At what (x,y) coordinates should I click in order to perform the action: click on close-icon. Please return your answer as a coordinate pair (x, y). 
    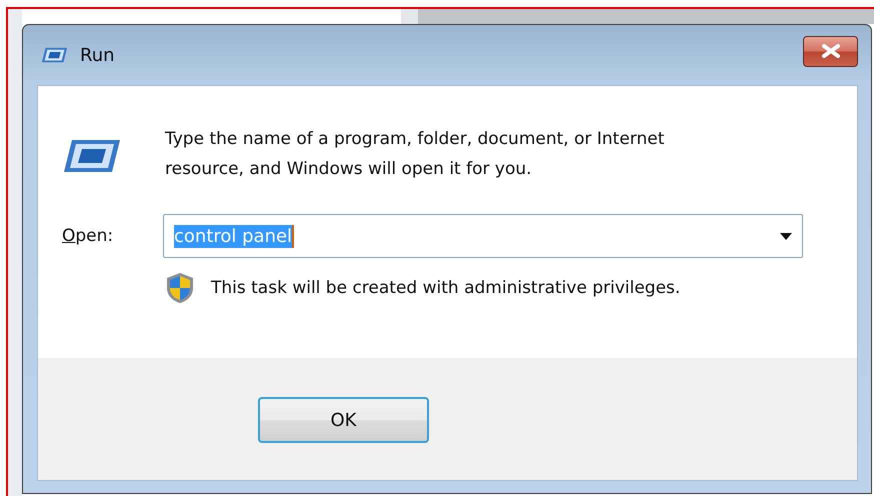
    Looking at the image, I should click on (830, 51).